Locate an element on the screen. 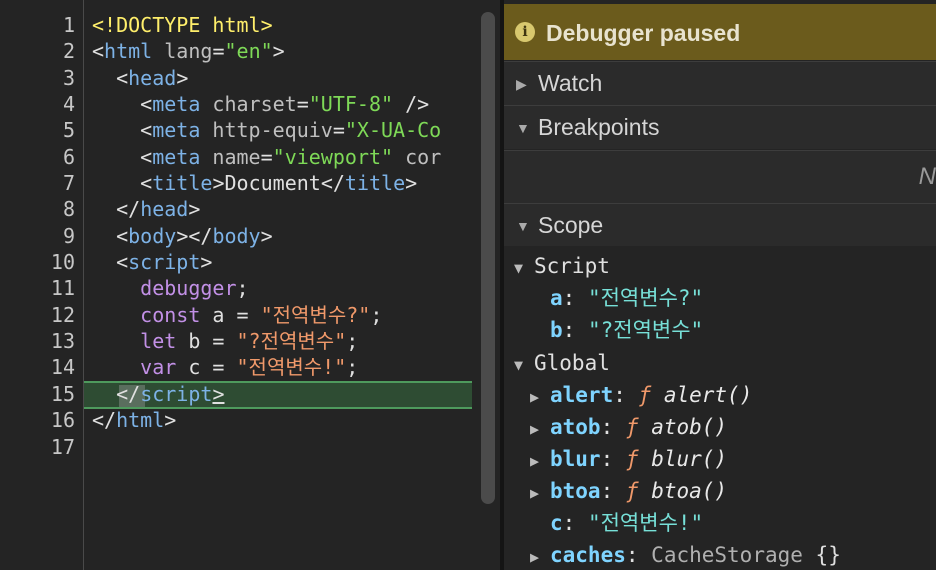 The width and height of the screenshot is (936, 570). scope-group-label: Script is located at coordinates (572, 266).